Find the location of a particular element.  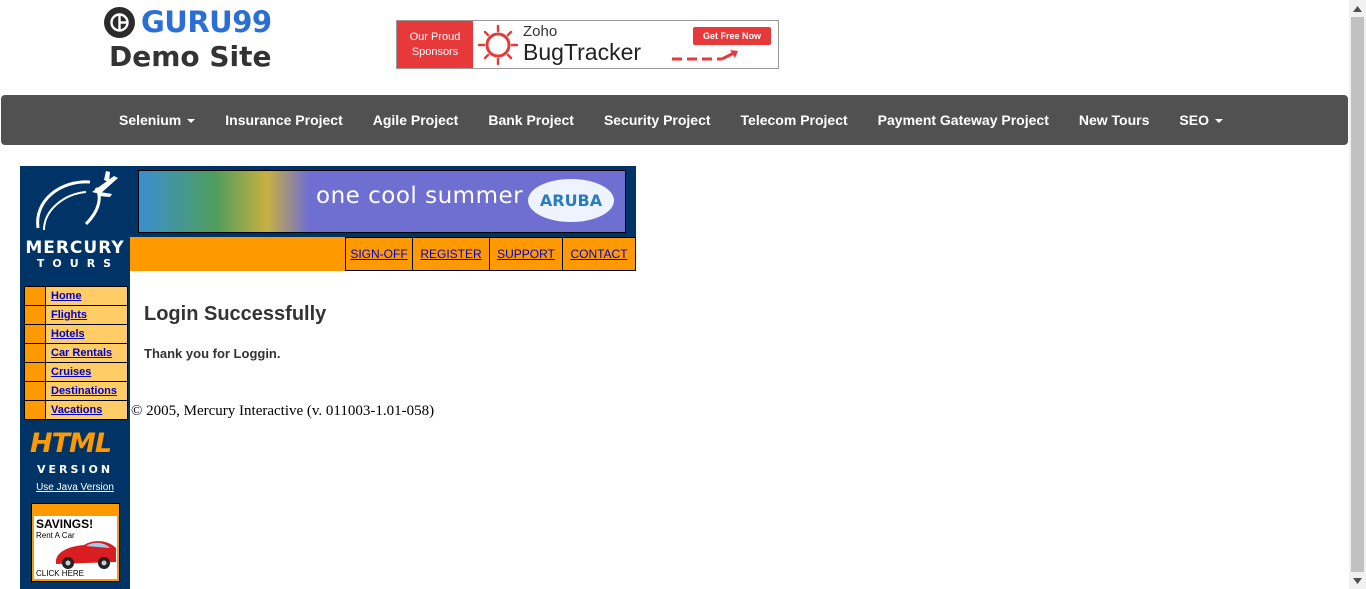

guru99-logo: GURU99 Demo Site is located at coordinates (191, 42).